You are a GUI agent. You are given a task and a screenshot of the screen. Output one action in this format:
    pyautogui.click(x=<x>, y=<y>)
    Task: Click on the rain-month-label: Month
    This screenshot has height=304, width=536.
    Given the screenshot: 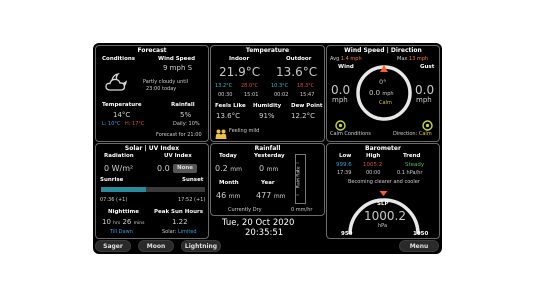 What is the action you would take?
    pyautogui.click(x=229, y=183)
    